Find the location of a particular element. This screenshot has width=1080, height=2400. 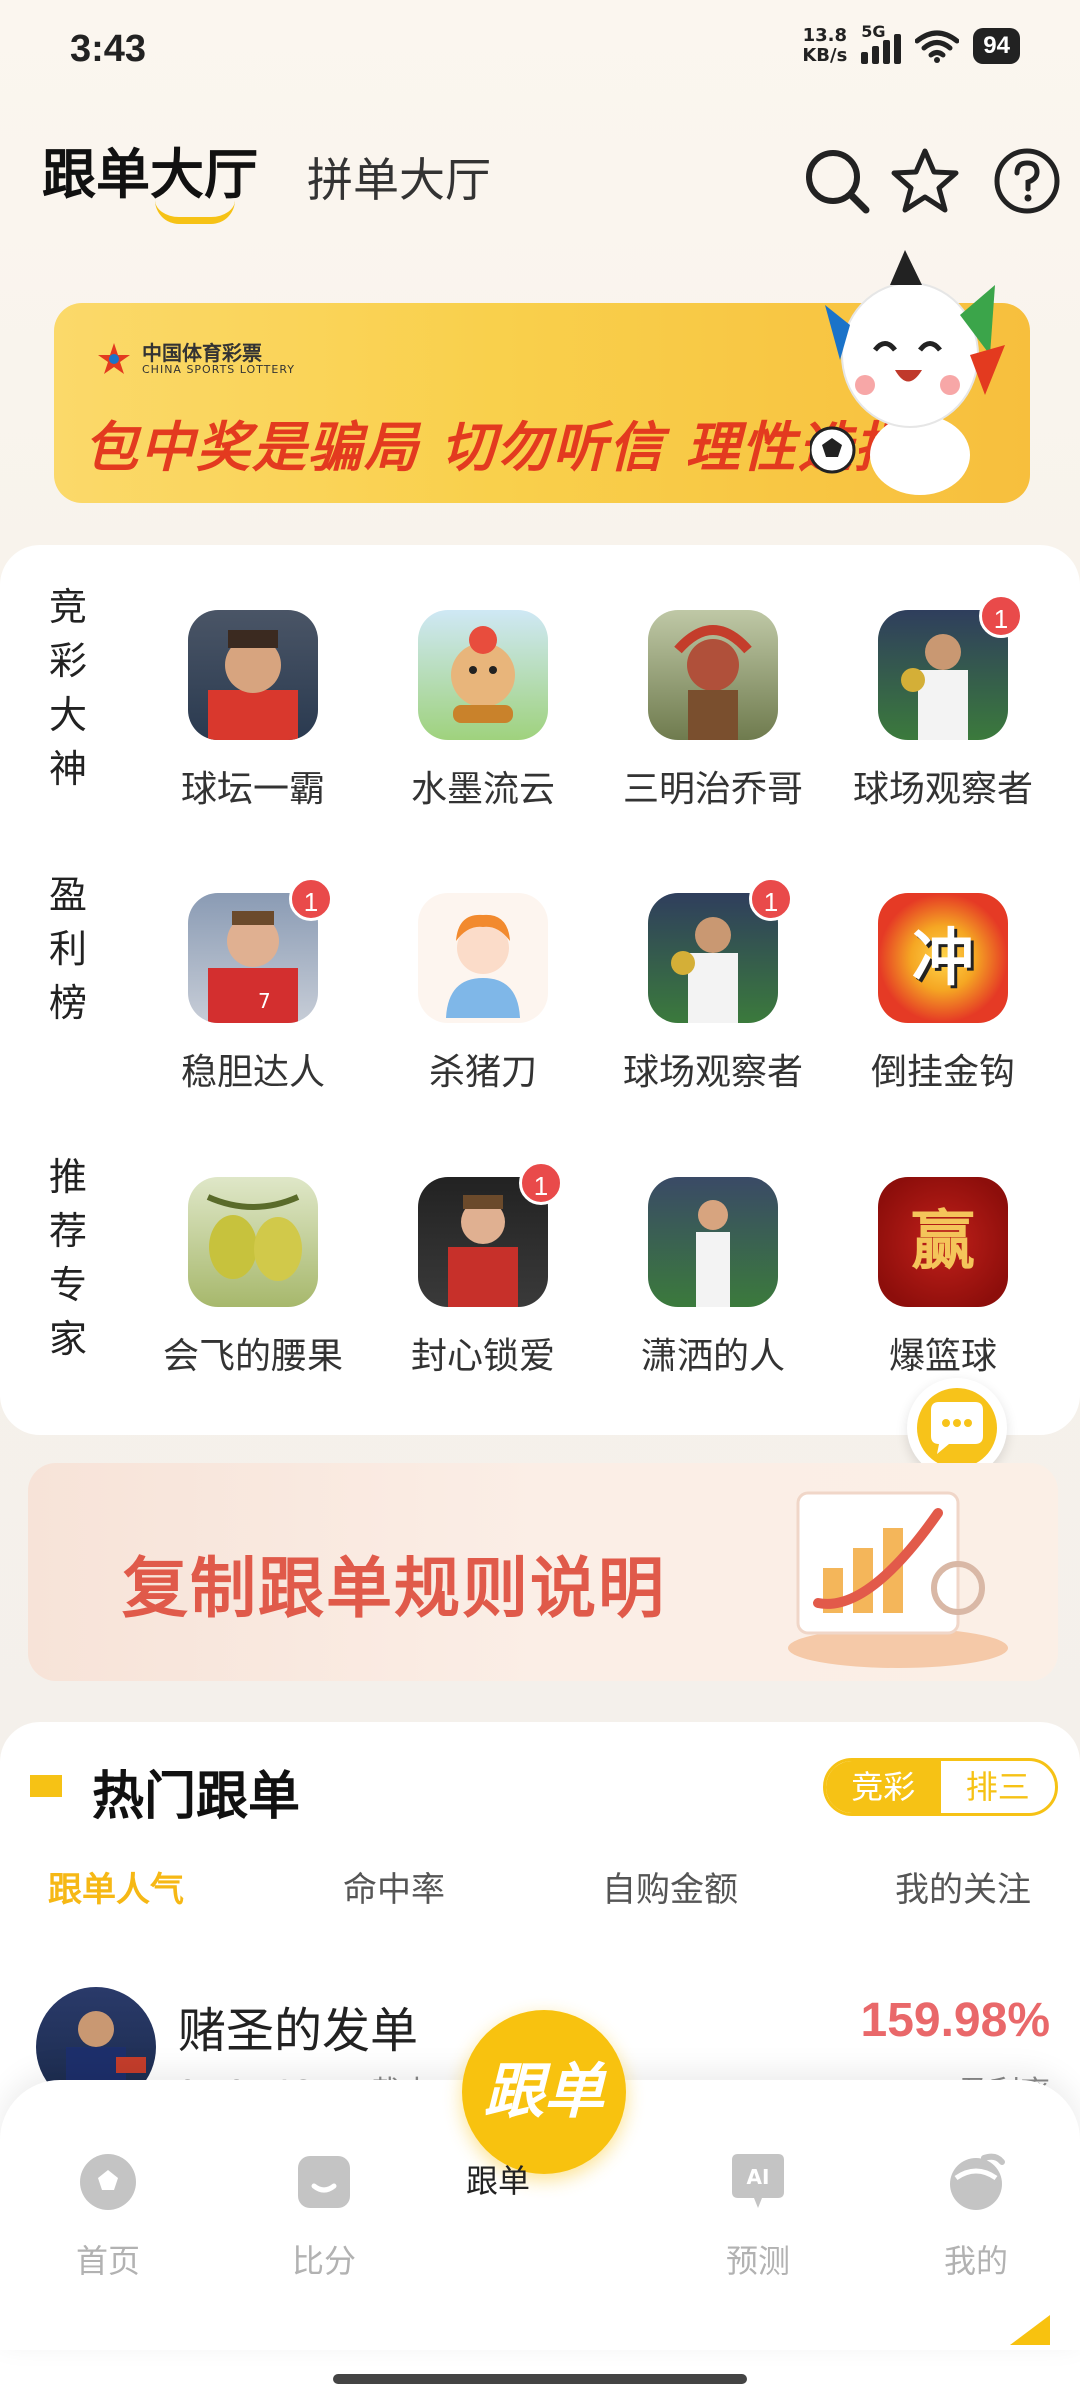

expert-name: 水墨流云 is located at coordinates (482, 789).